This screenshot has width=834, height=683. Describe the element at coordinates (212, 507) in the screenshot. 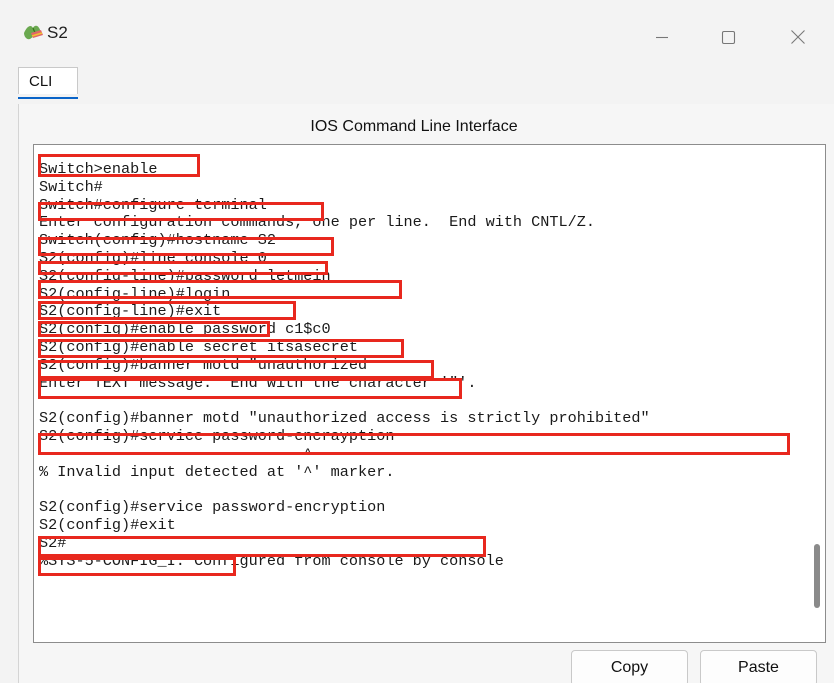

I see `terminal-line: S2(config)#service password-encryption` at that location.